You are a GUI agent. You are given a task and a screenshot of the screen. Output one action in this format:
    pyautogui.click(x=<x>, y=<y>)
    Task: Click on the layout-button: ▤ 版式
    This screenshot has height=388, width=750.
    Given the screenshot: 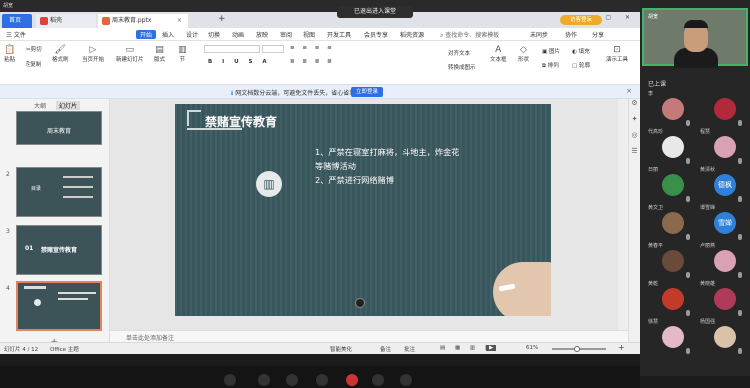 What is the action you would take?
    pyautogui.click(x=159, y=54)
    